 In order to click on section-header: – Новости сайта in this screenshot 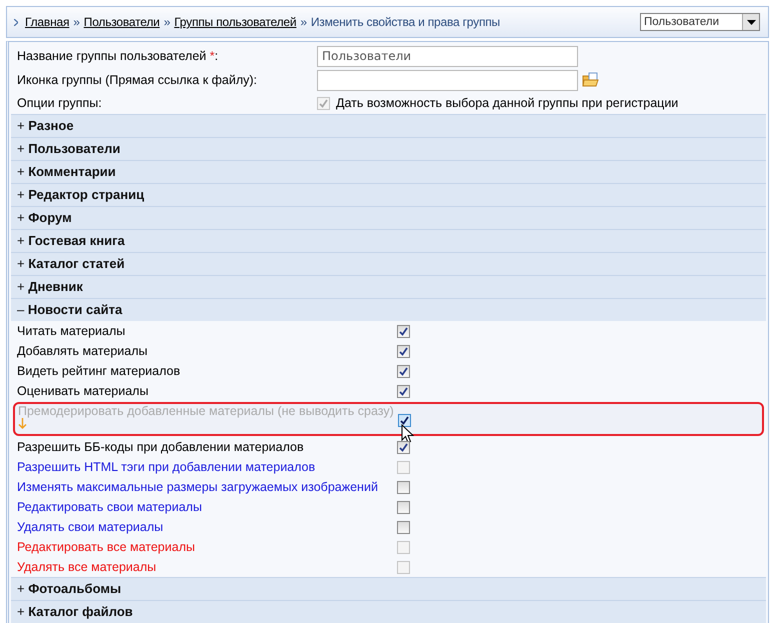, I will do `click(388, 309)`.